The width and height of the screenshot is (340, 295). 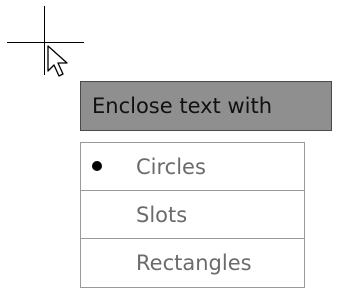 I want to click on menu-header: Enclose text with, so click(x=206, y=106).